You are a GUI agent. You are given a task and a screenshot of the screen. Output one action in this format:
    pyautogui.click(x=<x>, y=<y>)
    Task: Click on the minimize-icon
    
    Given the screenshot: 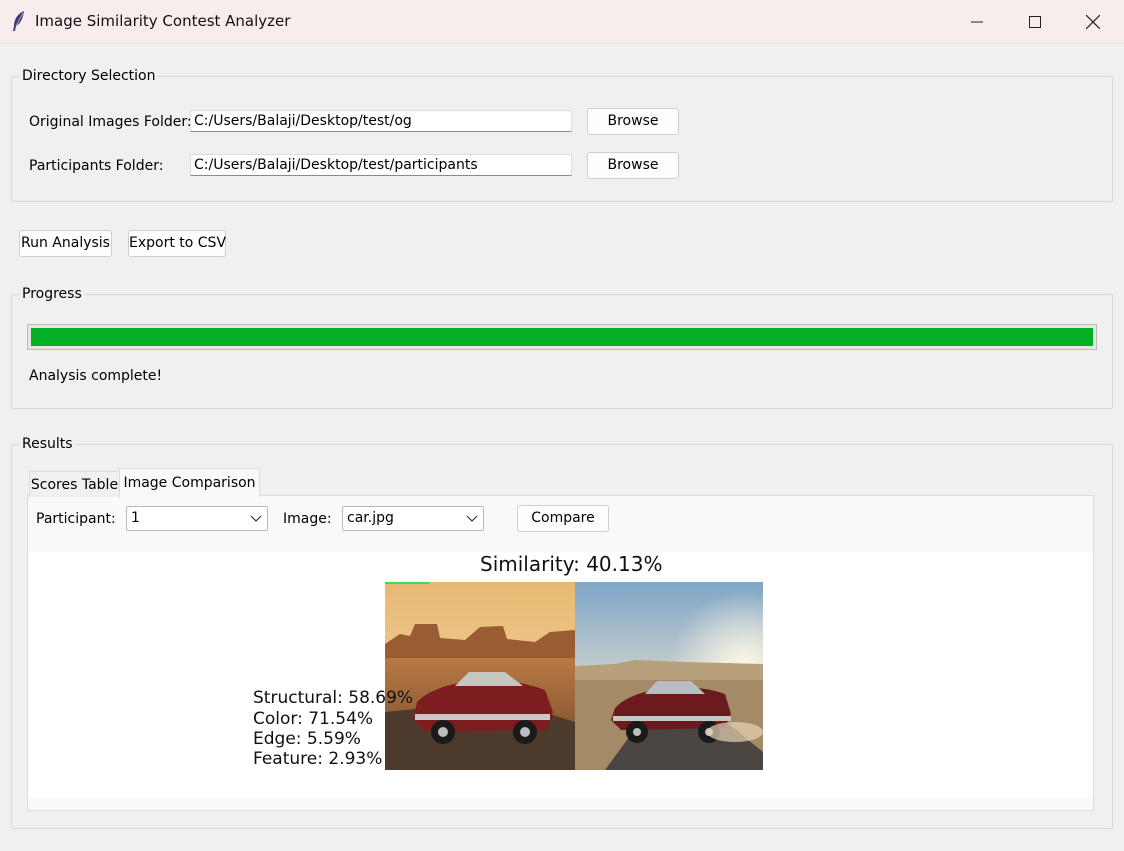 What is the action you would take?
    pyautogui.click(x=977, y=21)
    